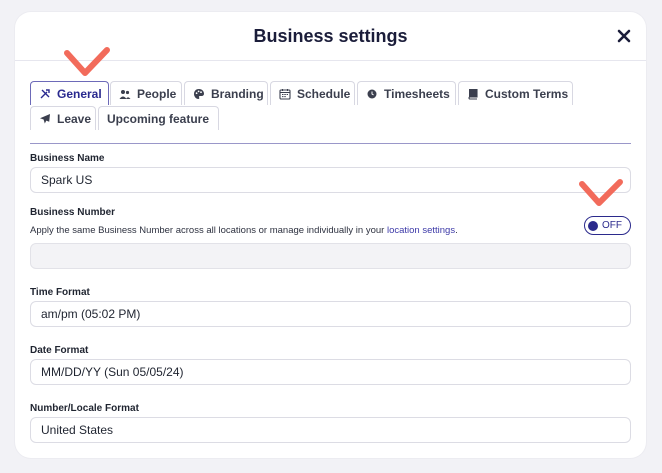  I want to click on tab-leave: Leave, so click(63, 118).